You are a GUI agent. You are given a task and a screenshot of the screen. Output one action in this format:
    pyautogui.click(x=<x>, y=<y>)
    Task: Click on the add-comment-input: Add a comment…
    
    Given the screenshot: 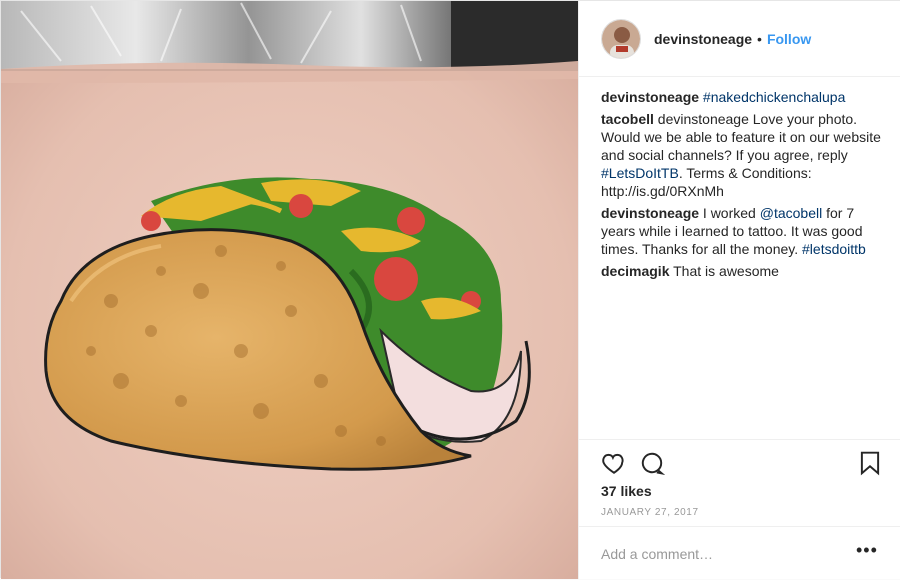 What is the action you would take?
    pyautogui.click(x=657, y=554)
    